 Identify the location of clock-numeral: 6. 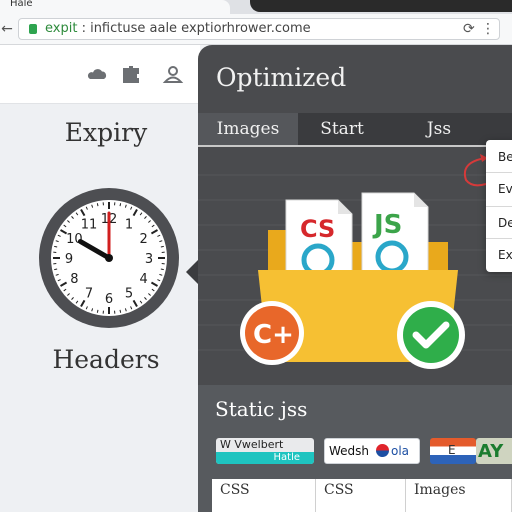
(109, 299).